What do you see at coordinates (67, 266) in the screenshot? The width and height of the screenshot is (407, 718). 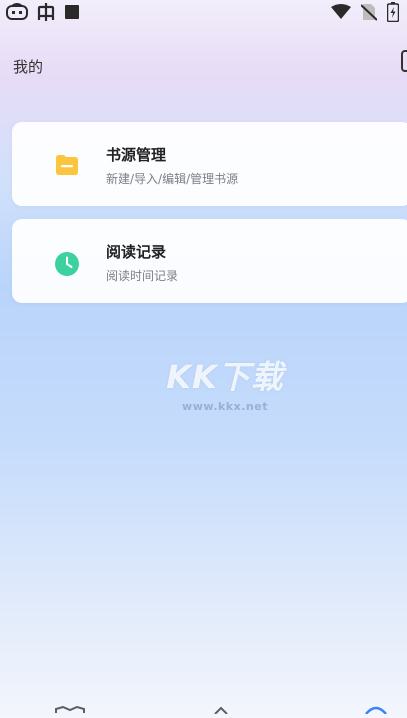 I see `clock-icon` at bounding box center [67, 266].